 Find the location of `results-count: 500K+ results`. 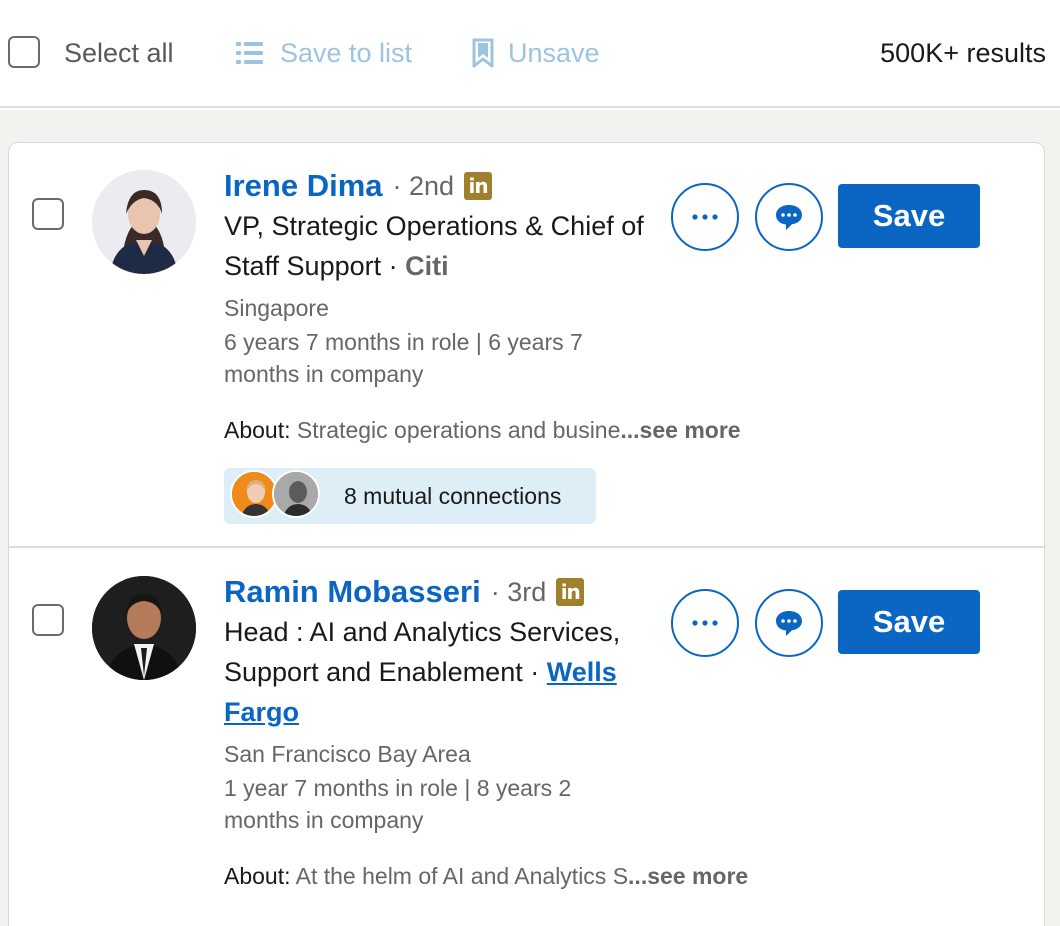

results-count: 500K+ results is located at coordinates (963, 53).